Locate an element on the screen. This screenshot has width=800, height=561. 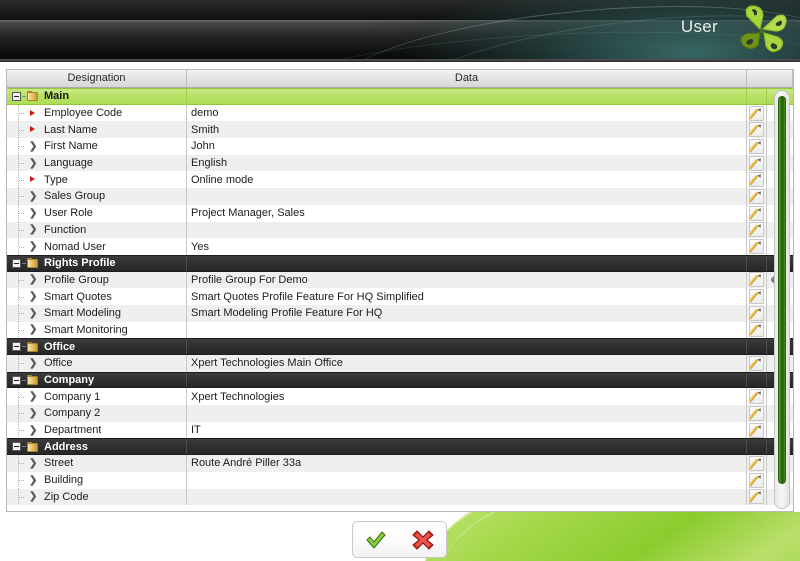
property-value-cell: Smith is located at coordinates (467, 130).